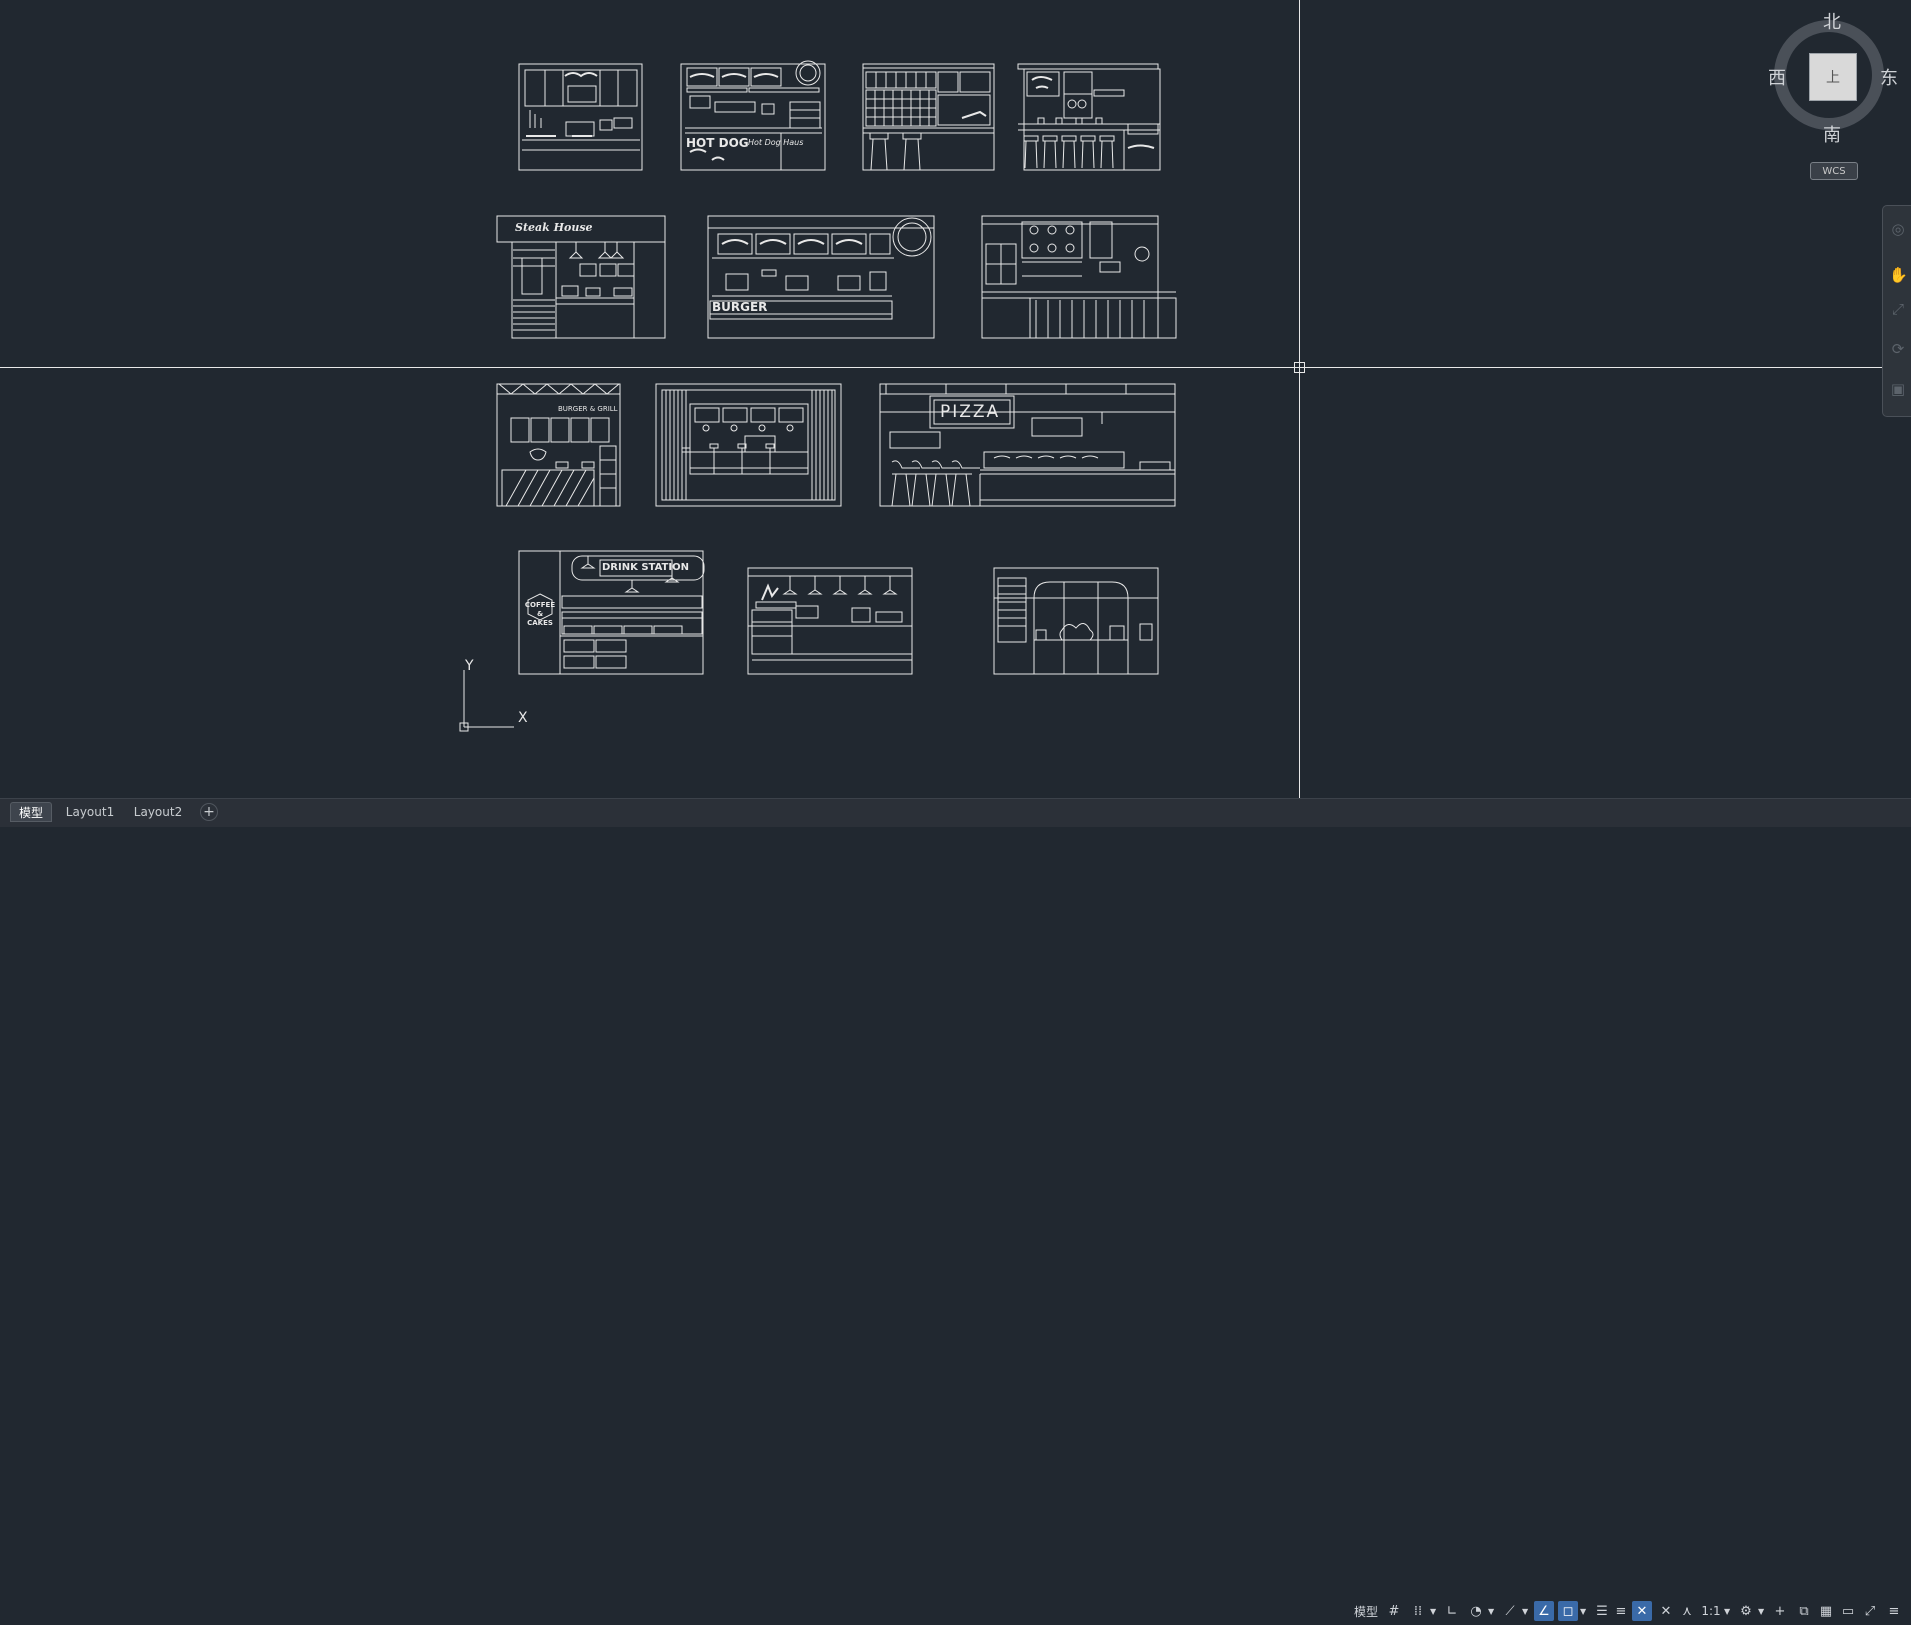  I want to click on annotation-scale-label: 1:1, so click(1711, 1611).